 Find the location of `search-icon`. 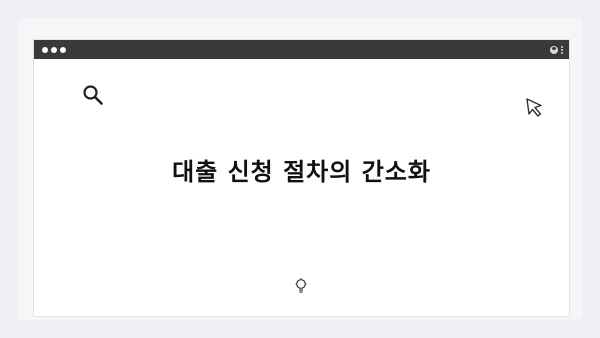

search-icon is located at coordinates (93, 95).